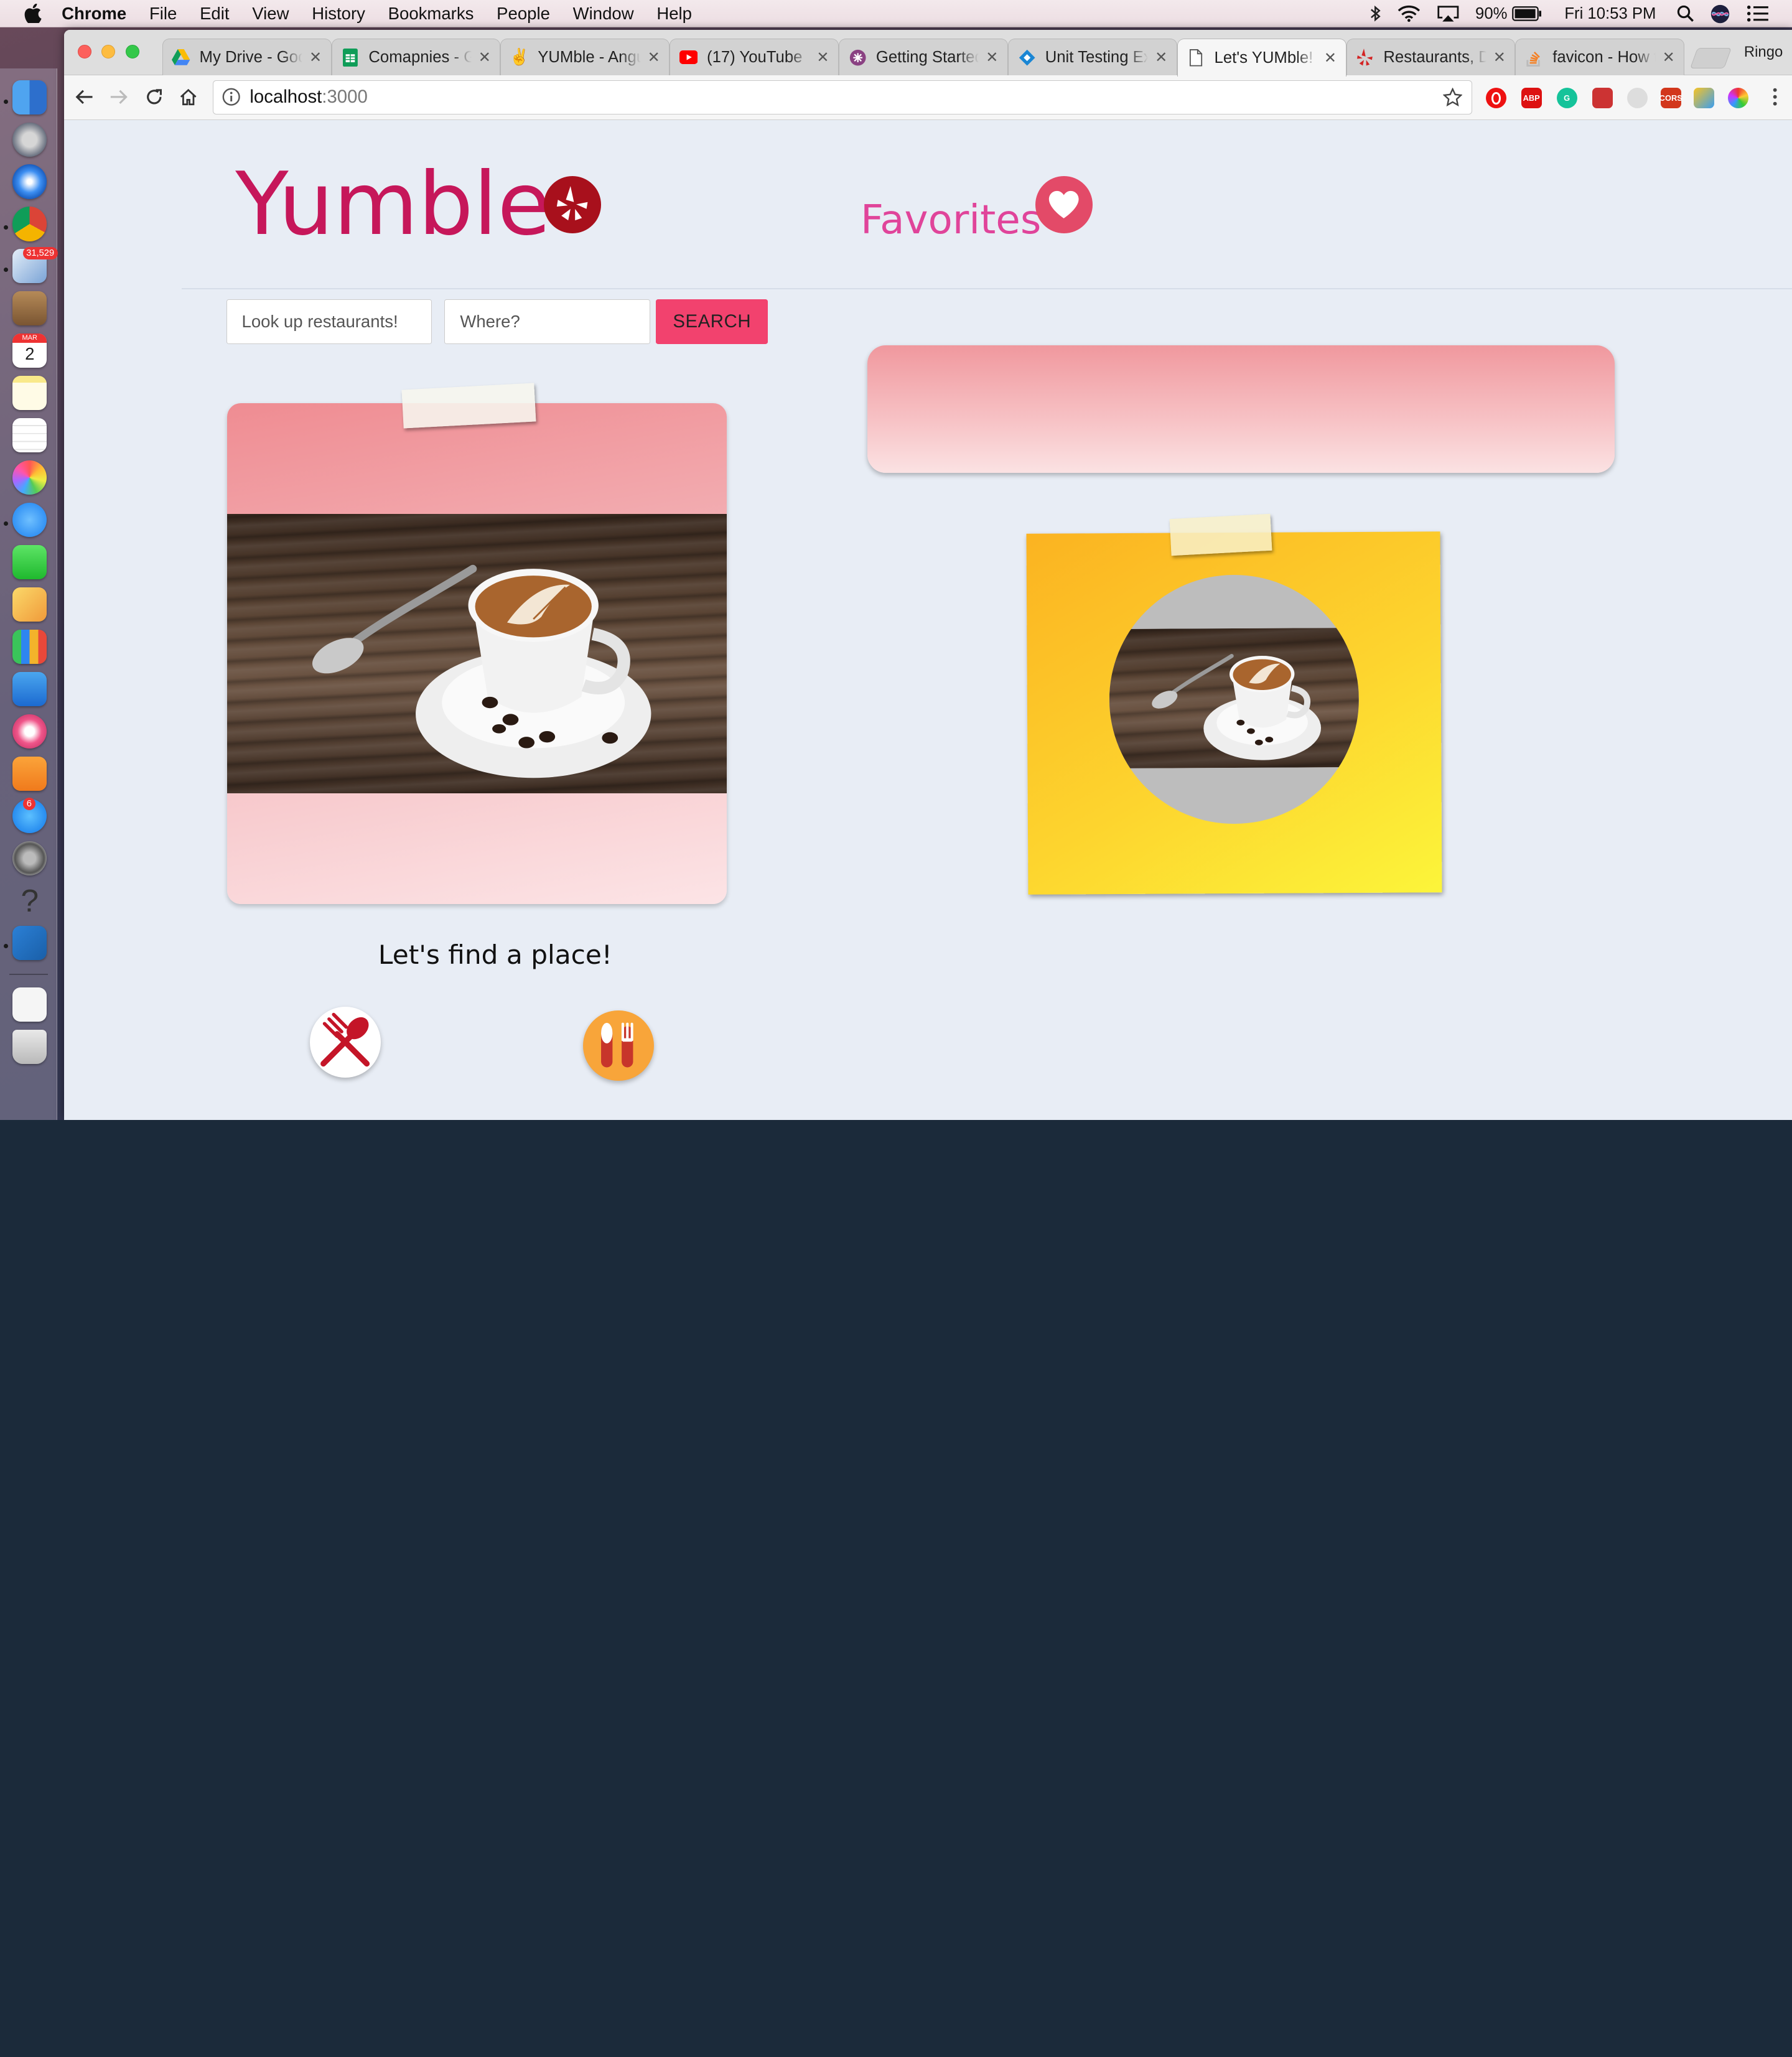 The width and height of the screenshot is (1792, 2057). Describe the element at coordinates (924, 57) in the screenshot. I see `tab-getting-started: Getting Started ✕` at that location.